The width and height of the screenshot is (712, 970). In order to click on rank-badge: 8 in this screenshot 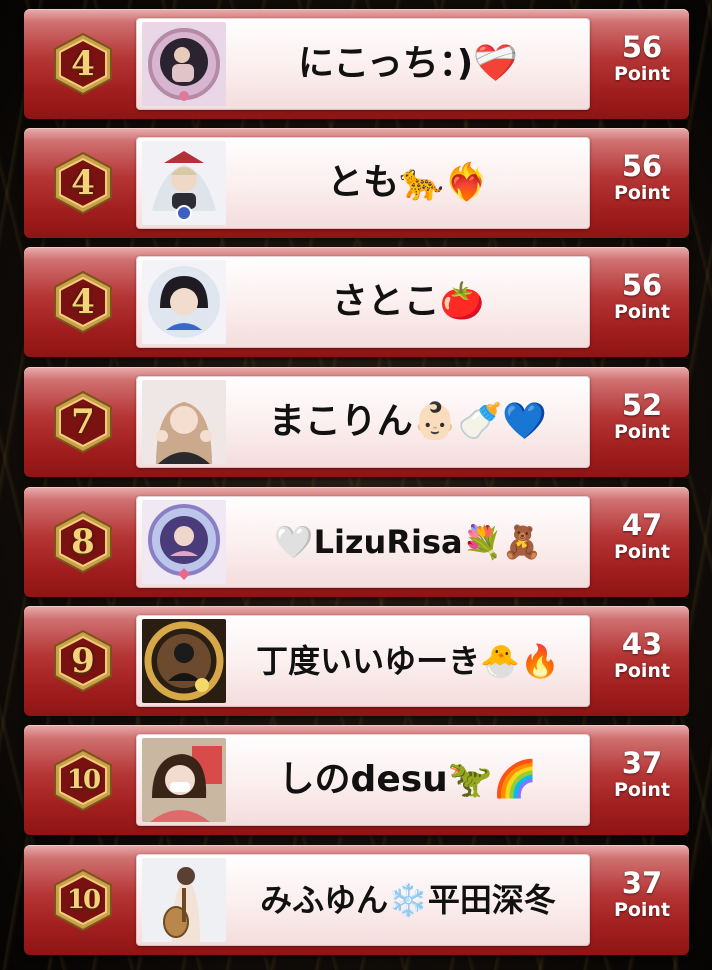, I will do `click(83, 542)`.